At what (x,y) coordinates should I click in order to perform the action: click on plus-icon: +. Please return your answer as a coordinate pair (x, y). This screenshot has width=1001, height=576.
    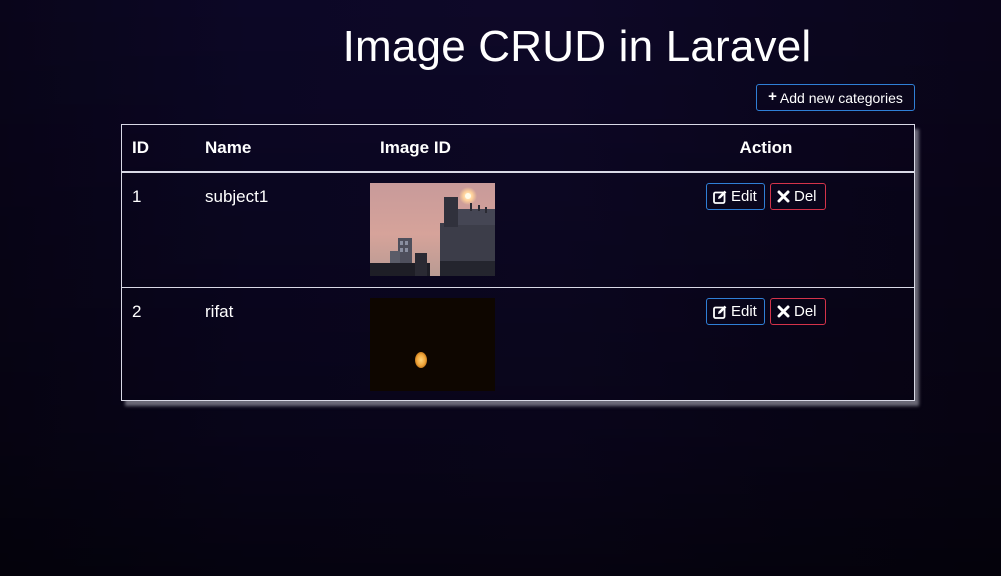
    Looking at the image, I should click on (772, 96).